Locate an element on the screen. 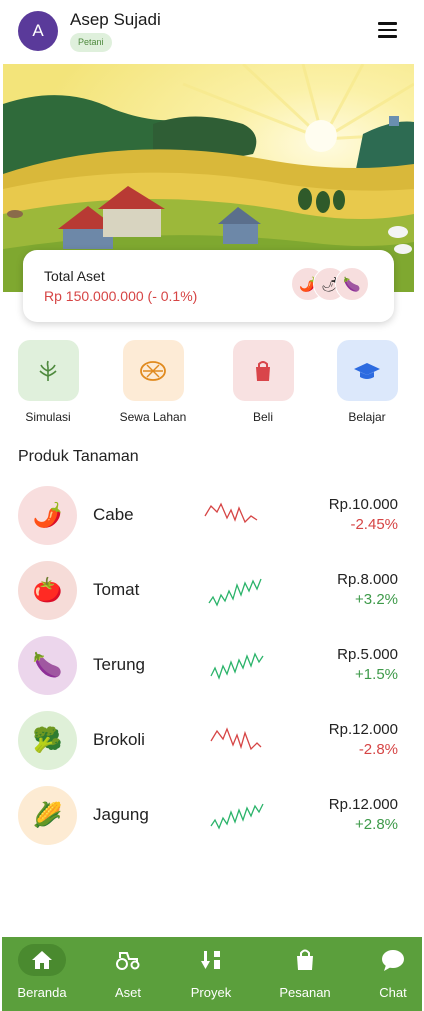 The height and width of the screenshot is (1011, 424). asset-crop-icons: 🌶️ 🌶 🍆 is located at coordinates (331, 285).